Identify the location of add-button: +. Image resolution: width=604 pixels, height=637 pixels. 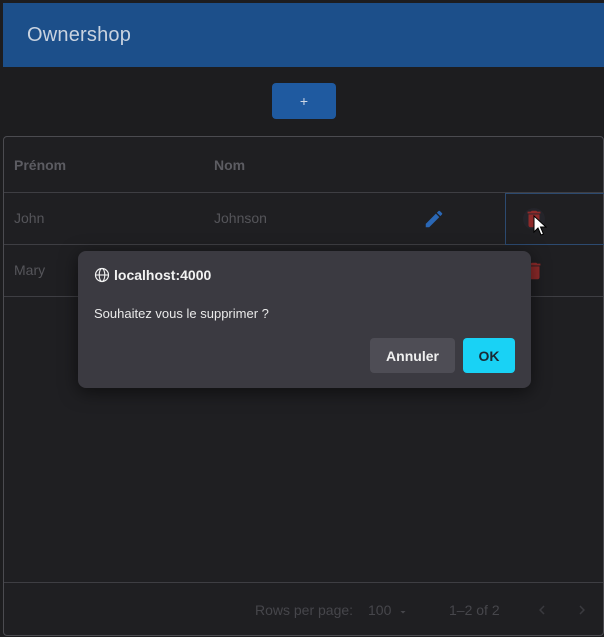
(304, 101).